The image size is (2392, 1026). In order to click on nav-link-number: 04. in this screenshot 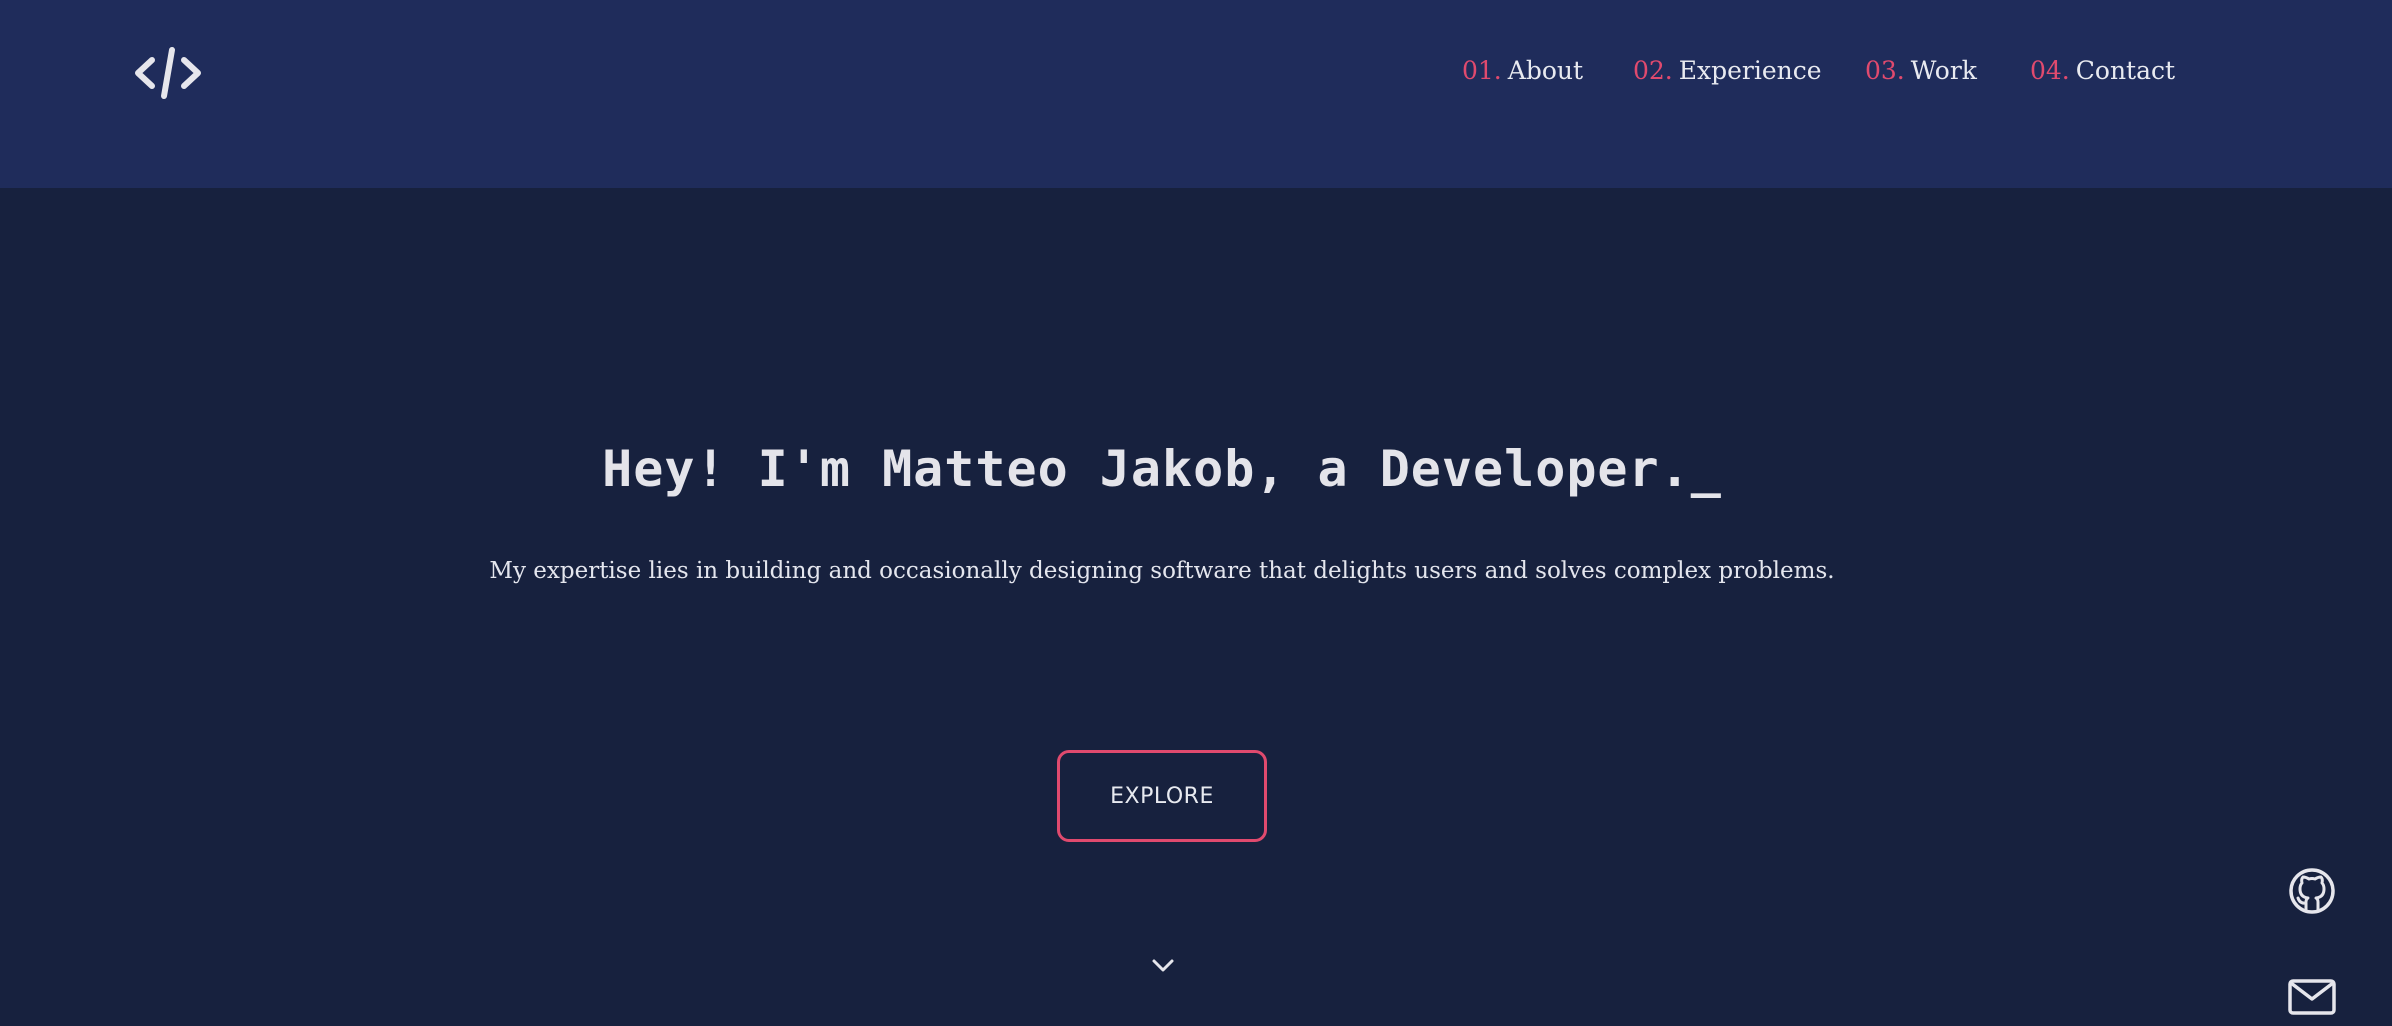, I will do `click(2050, 70)`.